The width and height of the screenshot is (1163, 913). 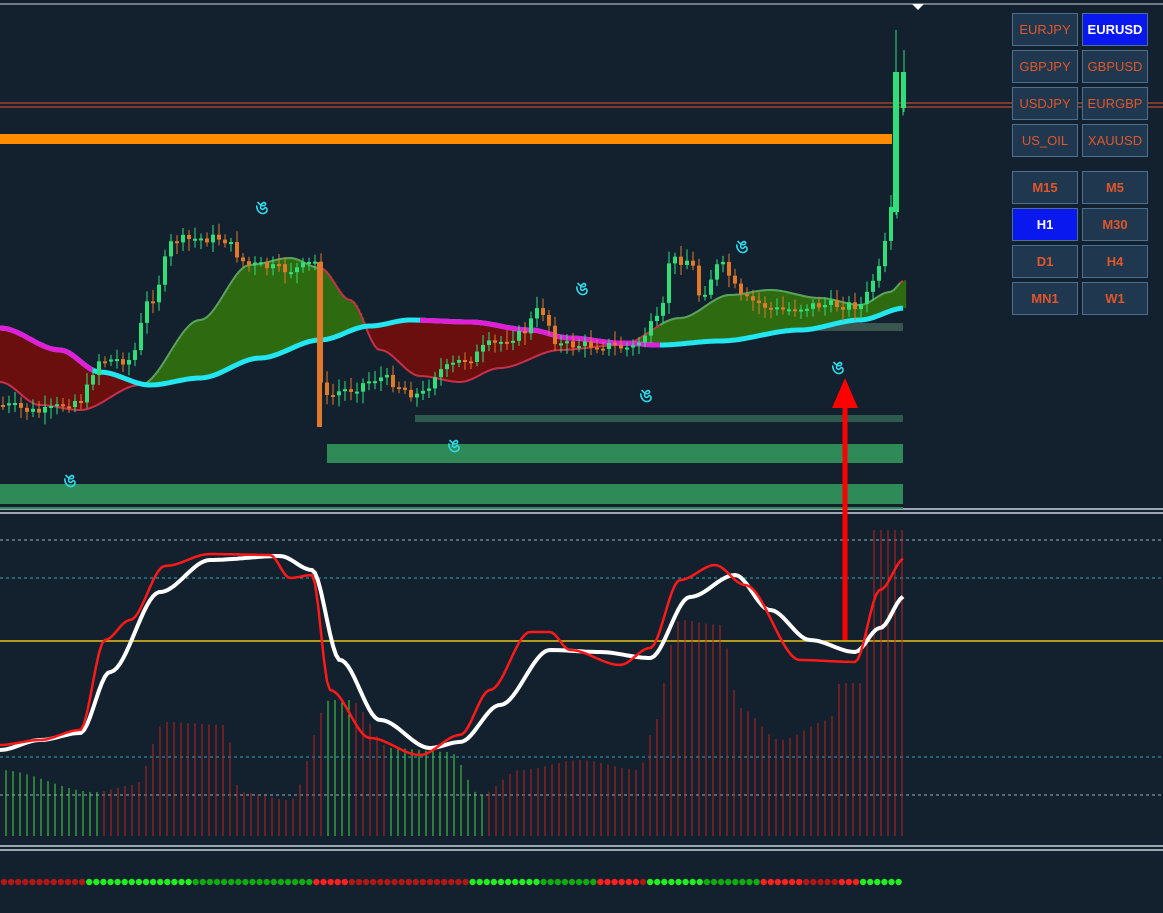 What do you see at coordinates (1115, 29) in the screenshot?
I see `symbol-button-eurusd: EURUSD` at bounding box center [1115, 29].